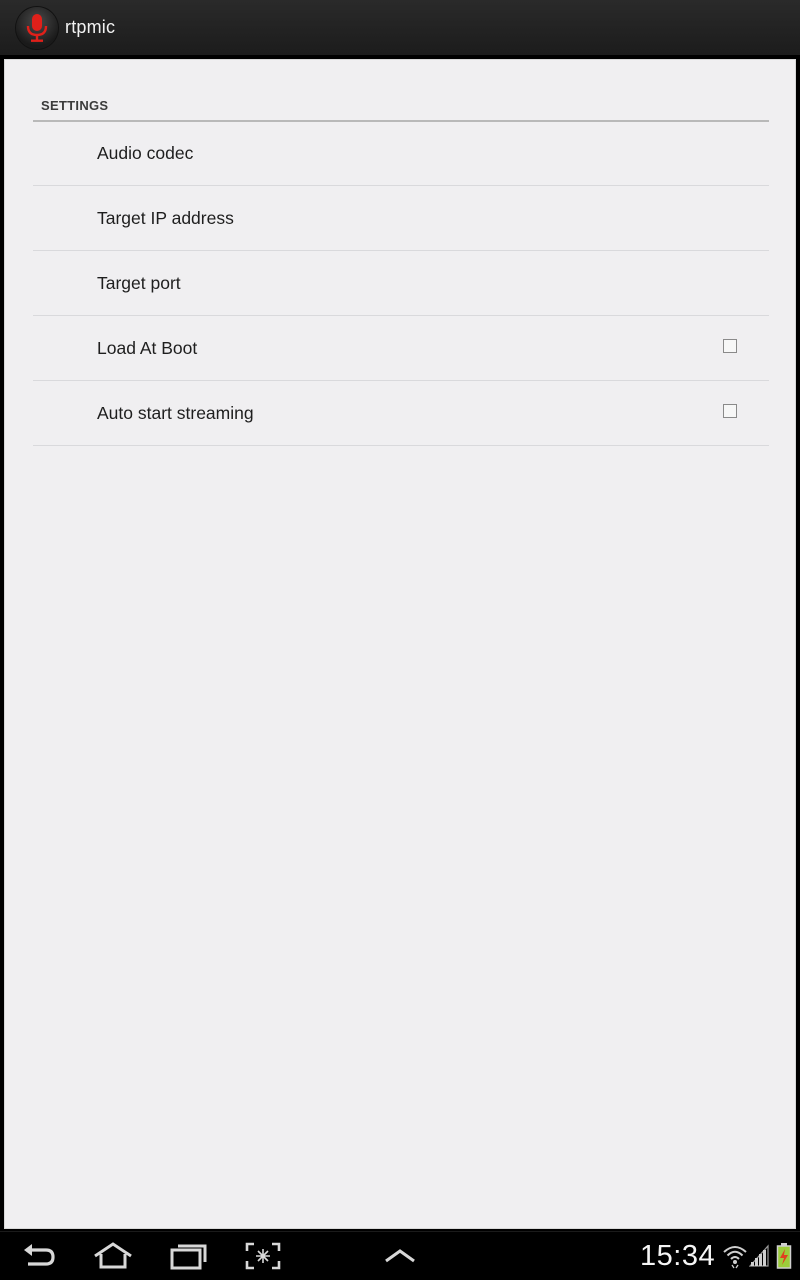 The image size is (800, 1280). Describe the element at coordinates (758, 1257) in the screenshot. I see `signal-icon` at that location.